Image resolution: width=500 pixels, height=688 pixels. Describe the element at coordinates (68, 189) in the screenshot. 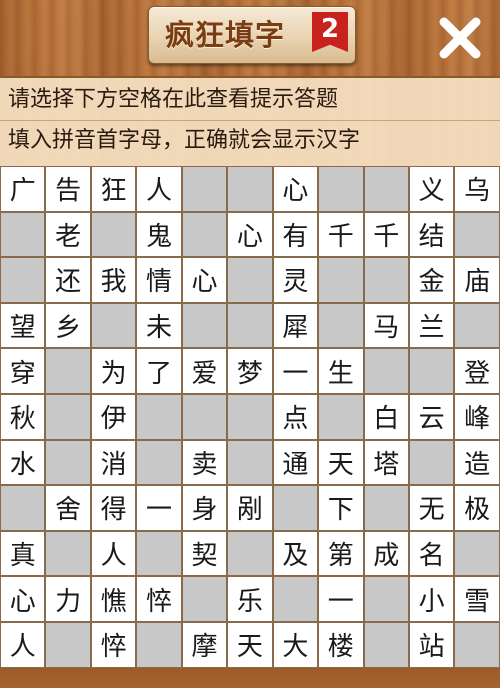

I see `grid-cell: 告` at that location.